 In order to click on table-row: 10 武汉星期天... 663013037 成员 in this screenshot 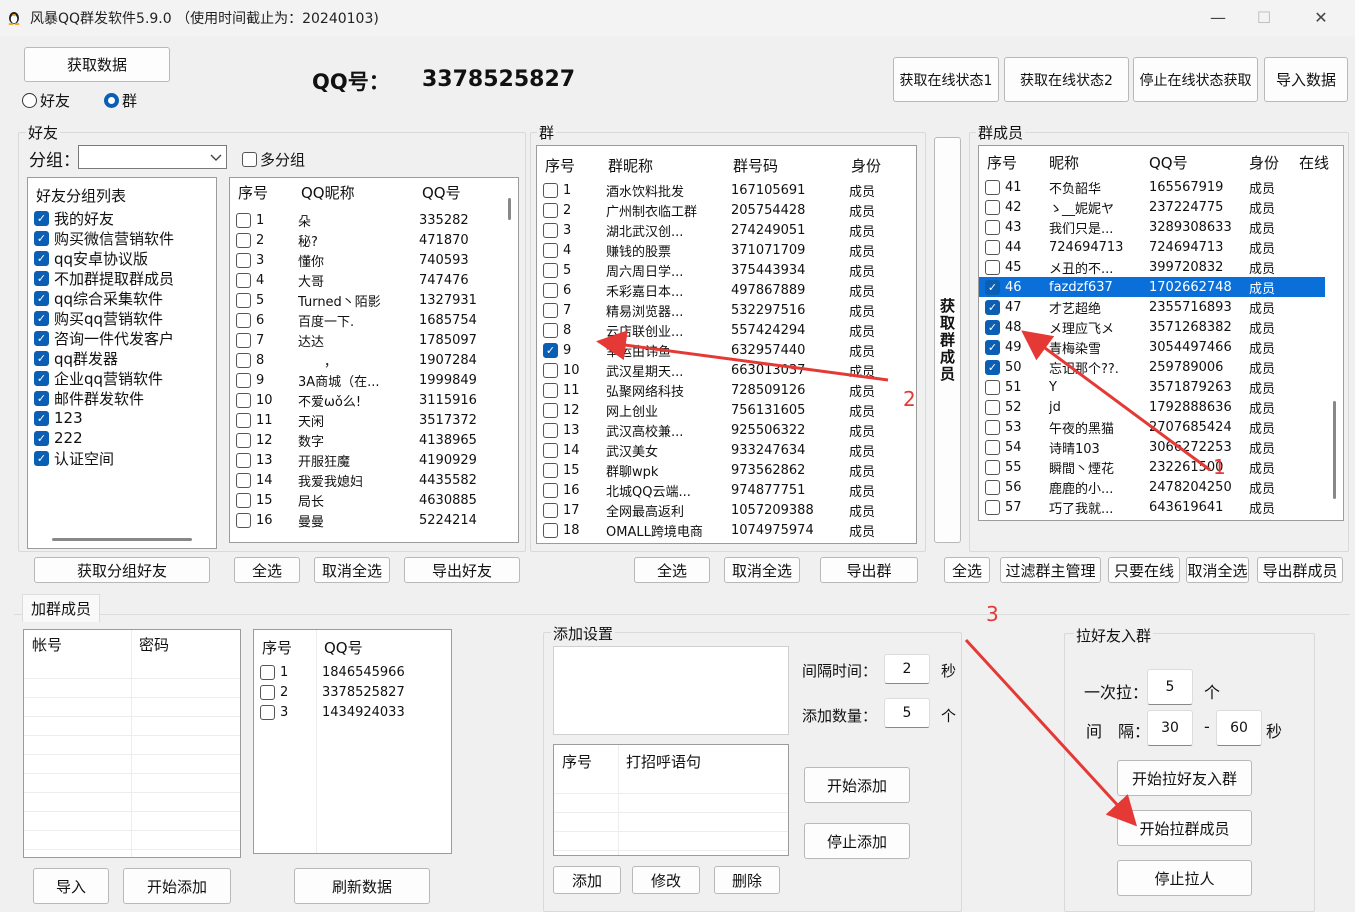, I will do `click(726, 370)`.